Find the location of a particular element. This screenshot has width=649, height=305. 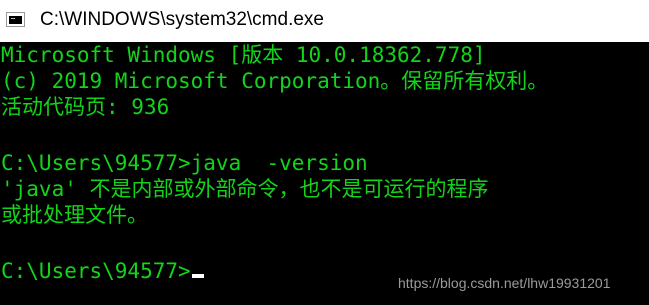

console-line: (c) 2019 Microsoft Corporation。保留所有权利。 is located at coordinates (275, 81).